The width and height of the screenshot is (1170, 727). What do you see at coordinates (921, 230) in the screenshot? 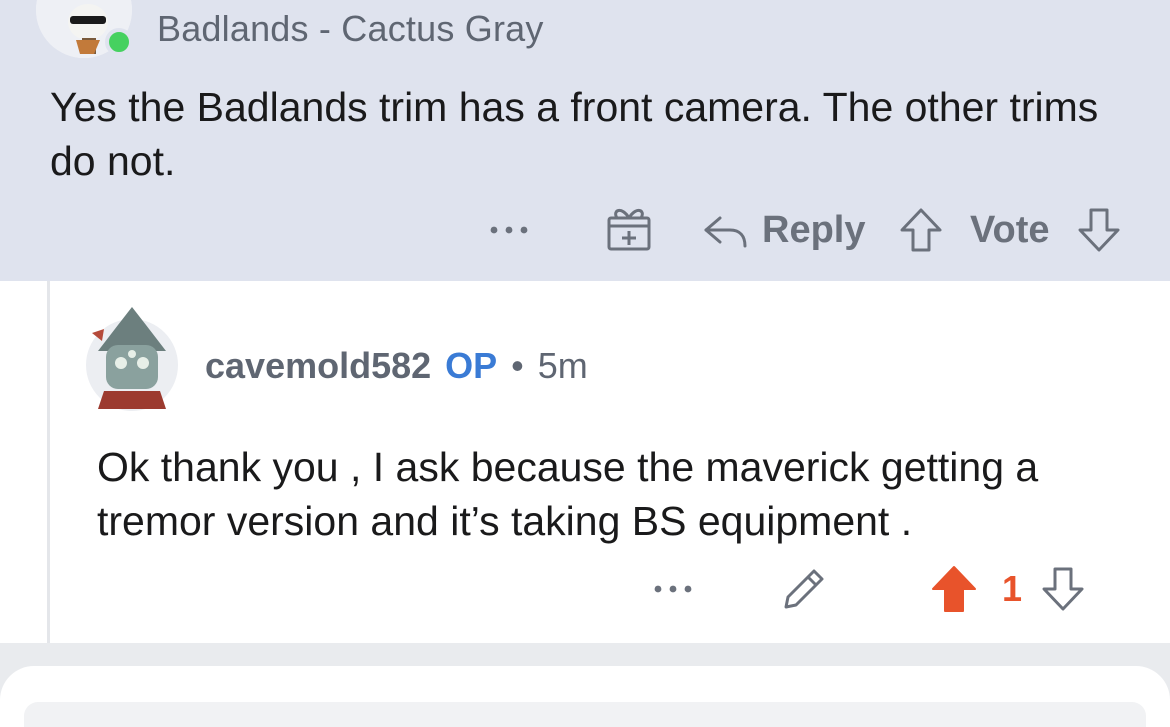
I see `upvote-outline-icon` at bounding box center [921, 230].